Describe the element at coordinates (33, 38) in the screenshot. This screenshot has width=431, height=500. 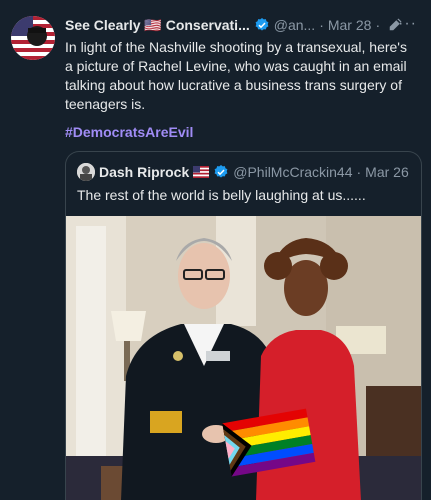
I see `author-avatar` at that location.